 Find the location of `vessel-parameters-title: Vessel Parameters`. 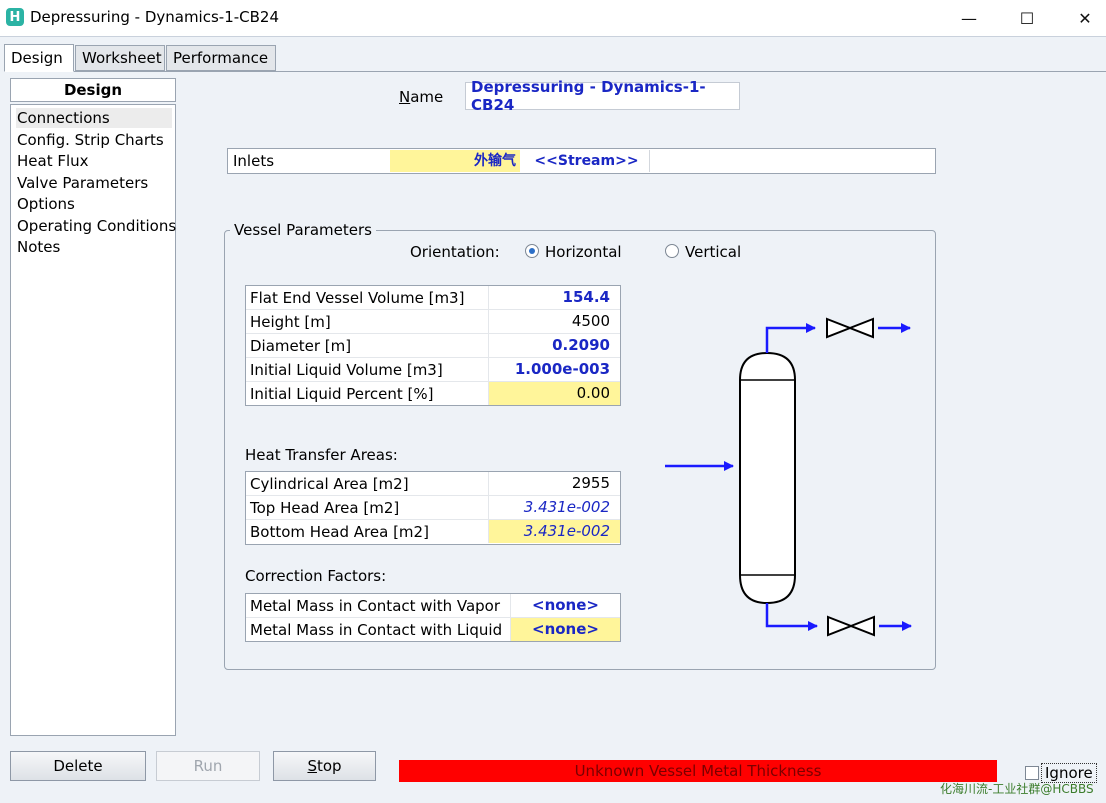

vessel-parameters-title: Vessel Parameters is located at coordinates (303, 230).